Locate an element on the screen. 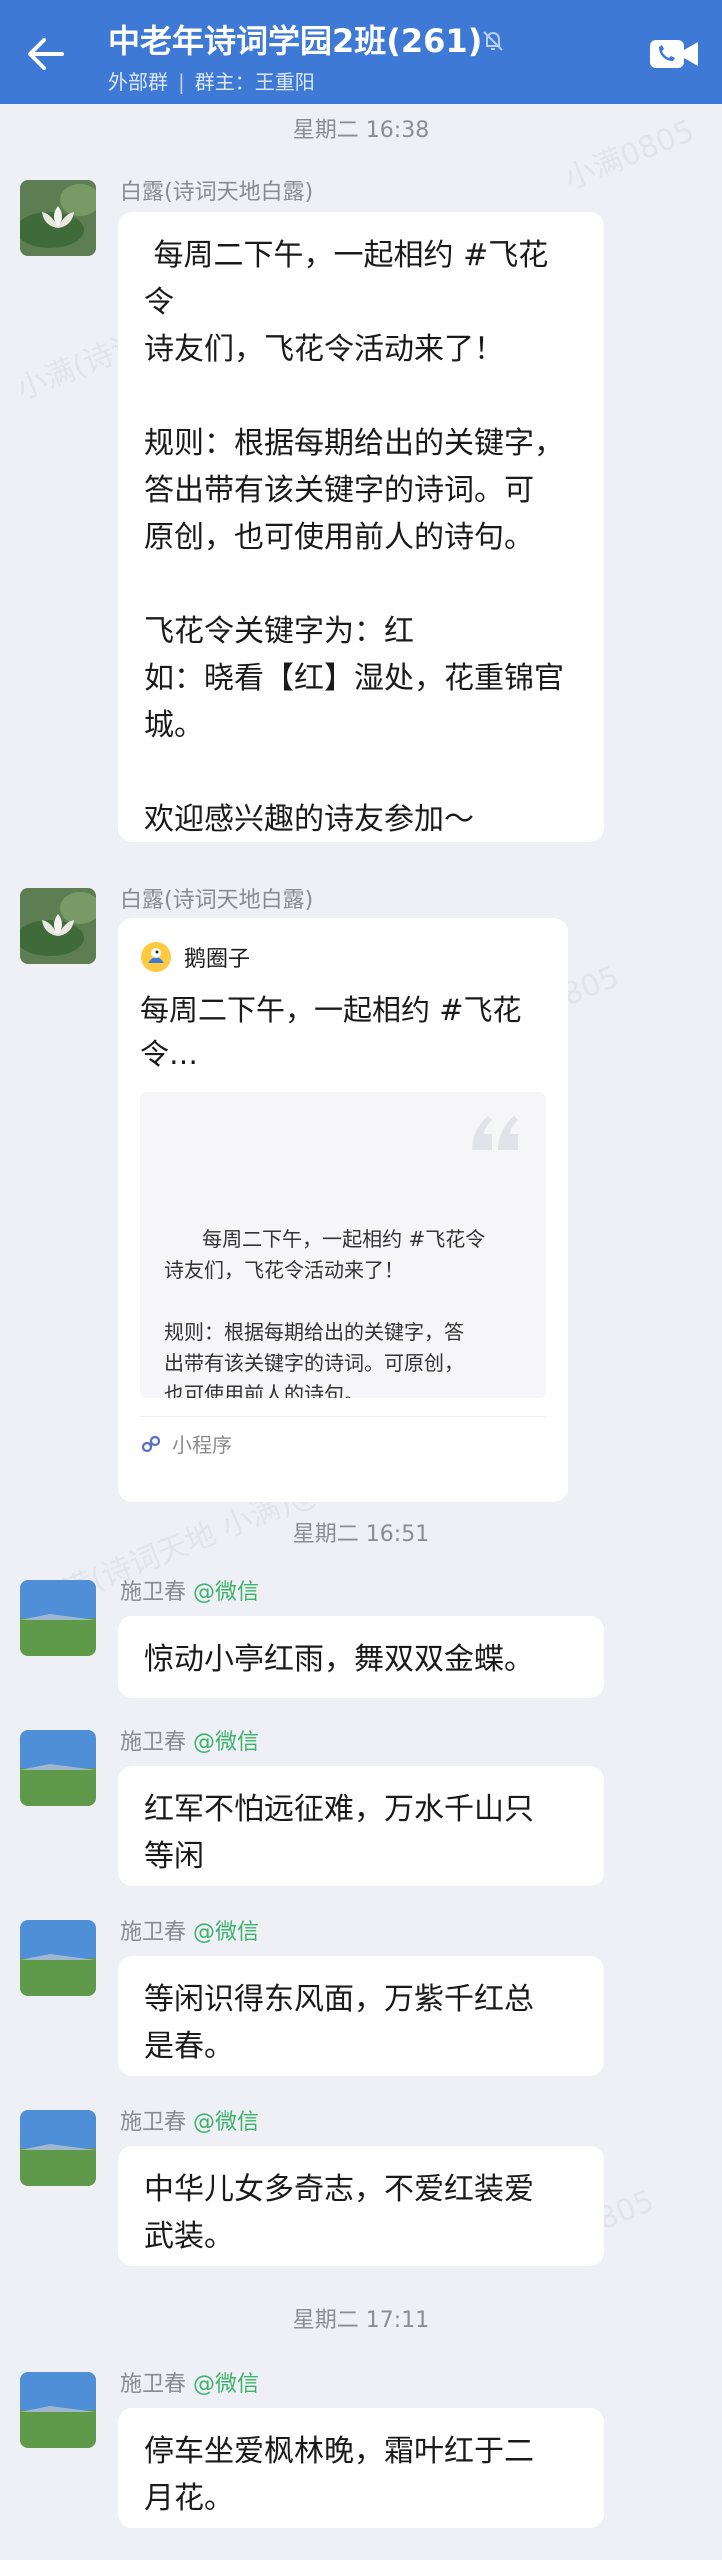 This screenshot has width=722, height=2560. goose-app-icon is located at coordinates (156, 957).